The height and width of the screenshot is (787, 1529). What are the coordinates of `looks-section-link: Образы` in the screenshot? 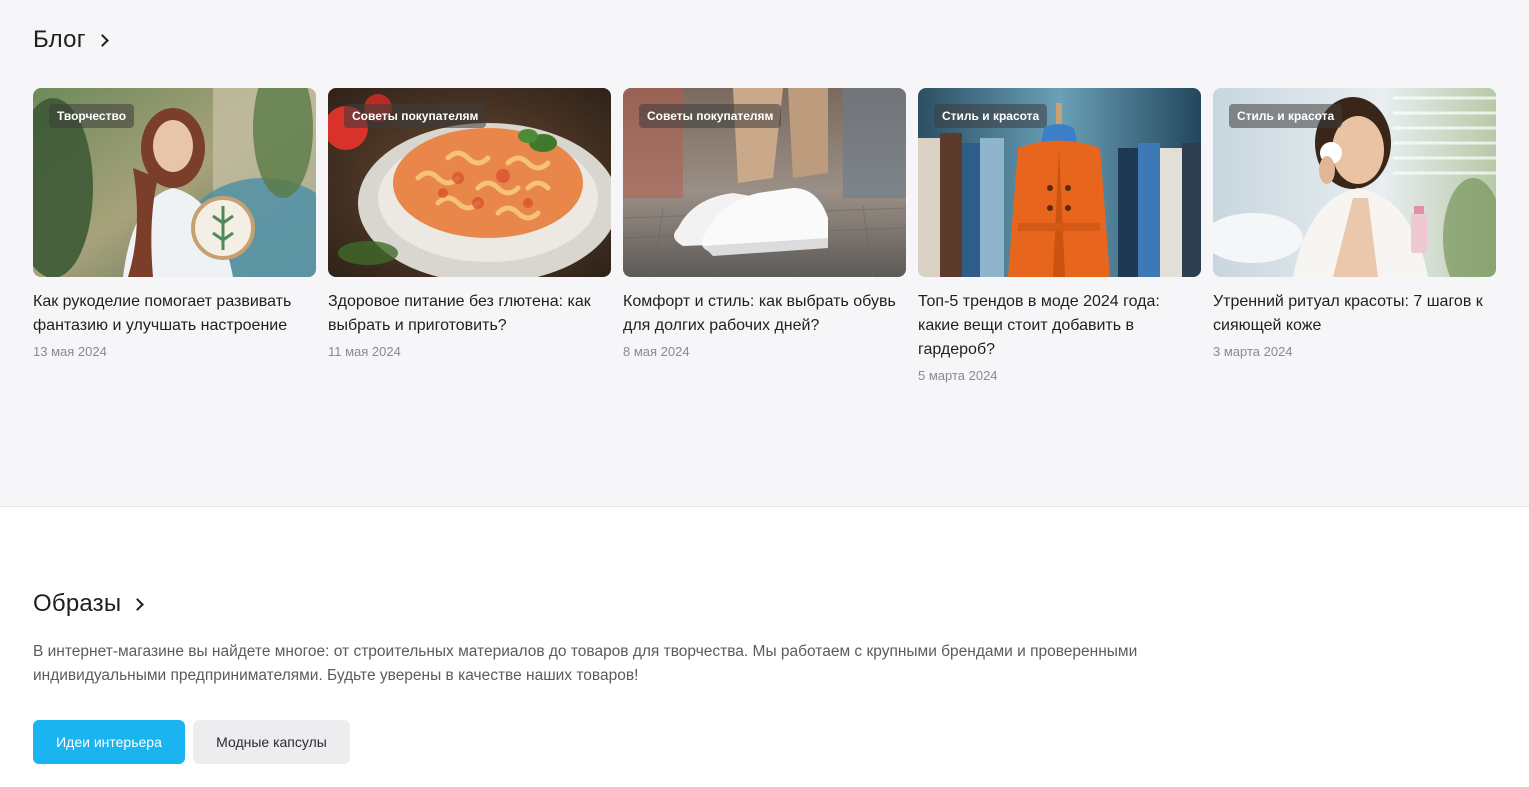 It's located at (89, 604).